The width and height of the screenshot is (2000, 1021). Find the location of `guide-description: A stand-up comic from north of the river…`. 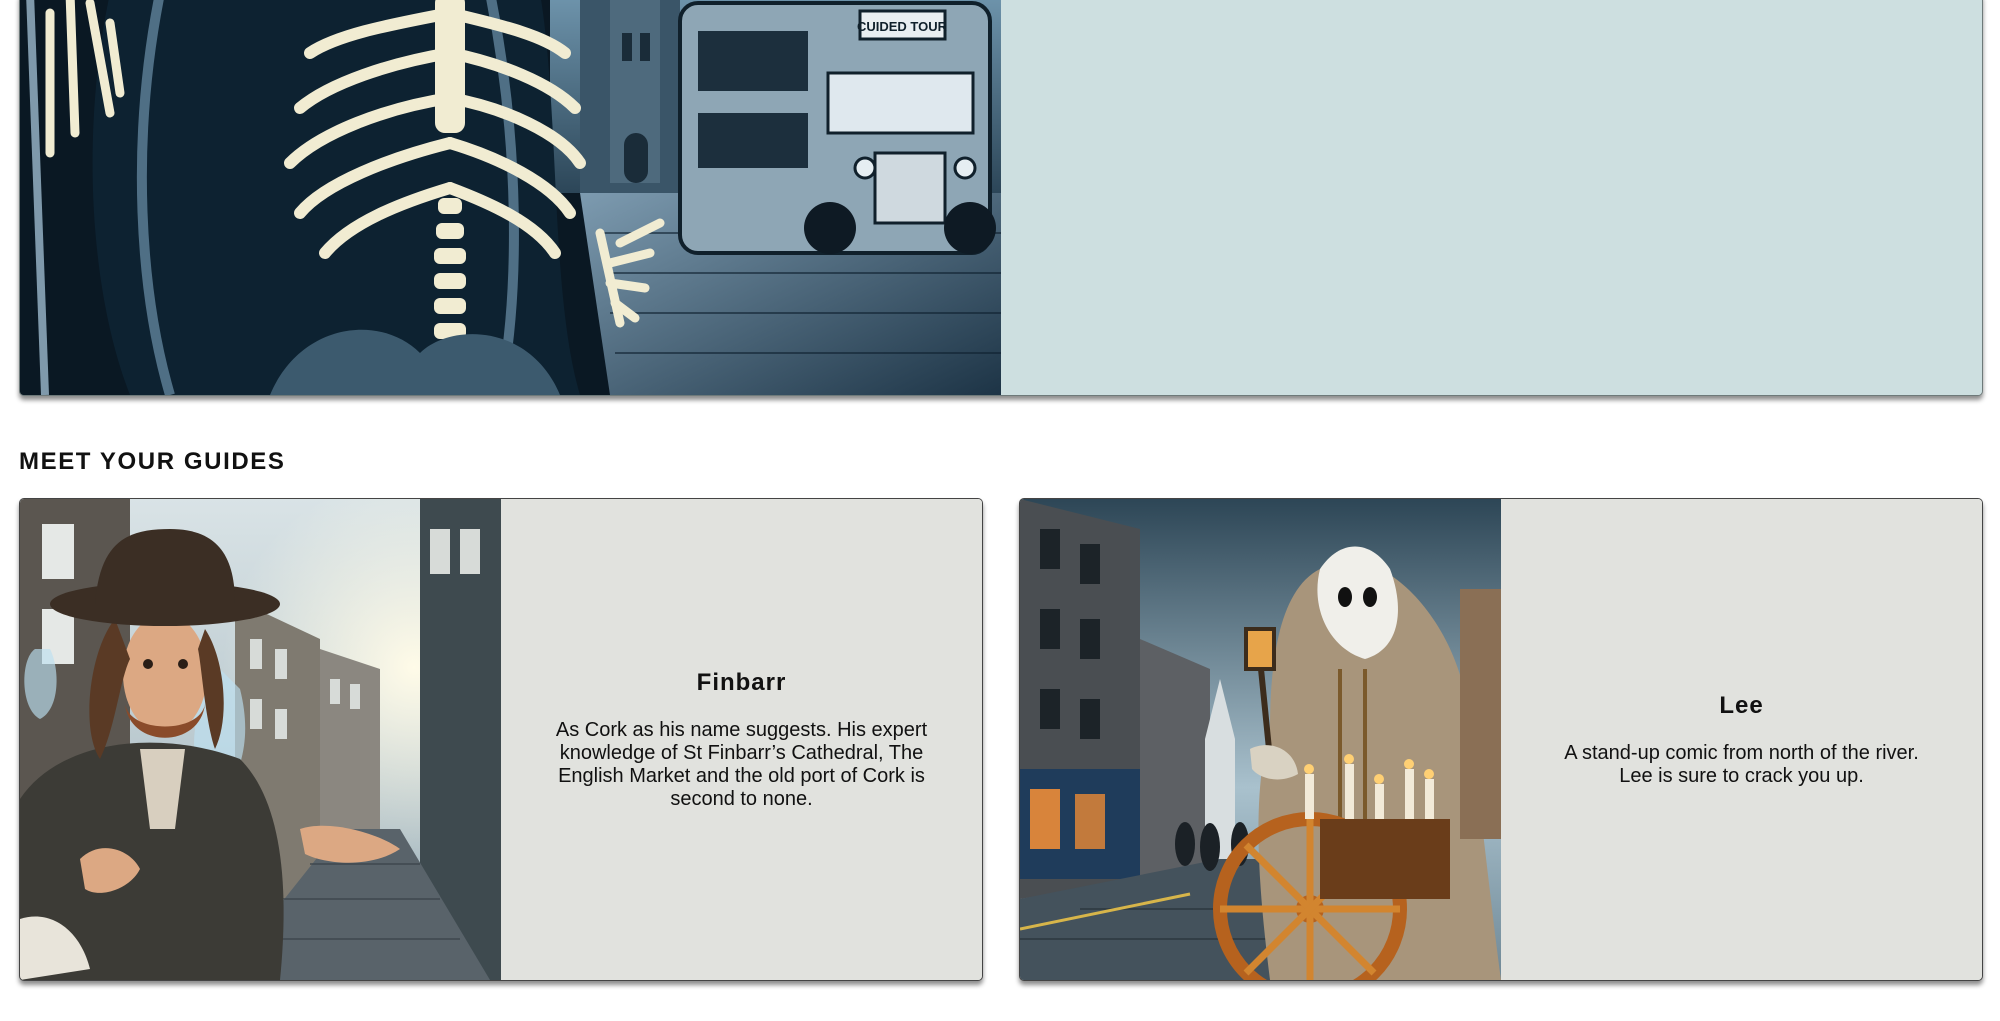

guide-description: A stand-up comic from north of the river… is located at coordinates (1741, 764).